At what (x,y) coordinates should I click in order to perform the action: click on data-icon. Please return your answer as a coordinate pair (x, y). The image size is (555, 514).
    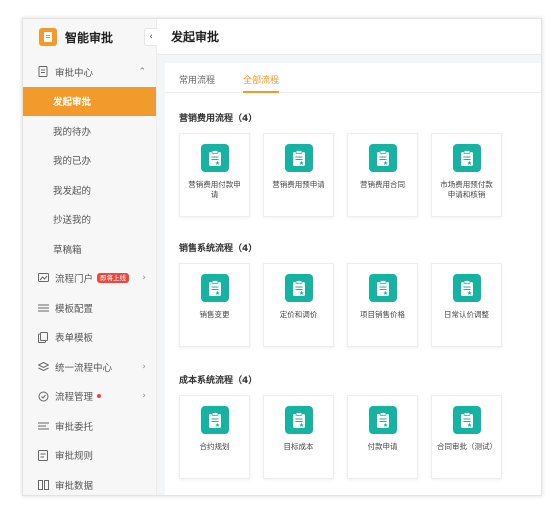
    Looking at the image, I should click on (43, 485).